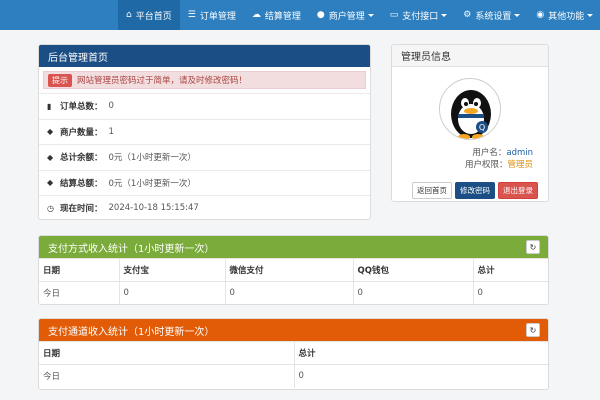 This screenshot has width=600, height=400. Describe the element at coordinates (131, 249) in the screenshot. I see `panel-title: 支付方式收入统计（1小时更新一次）` at that location.